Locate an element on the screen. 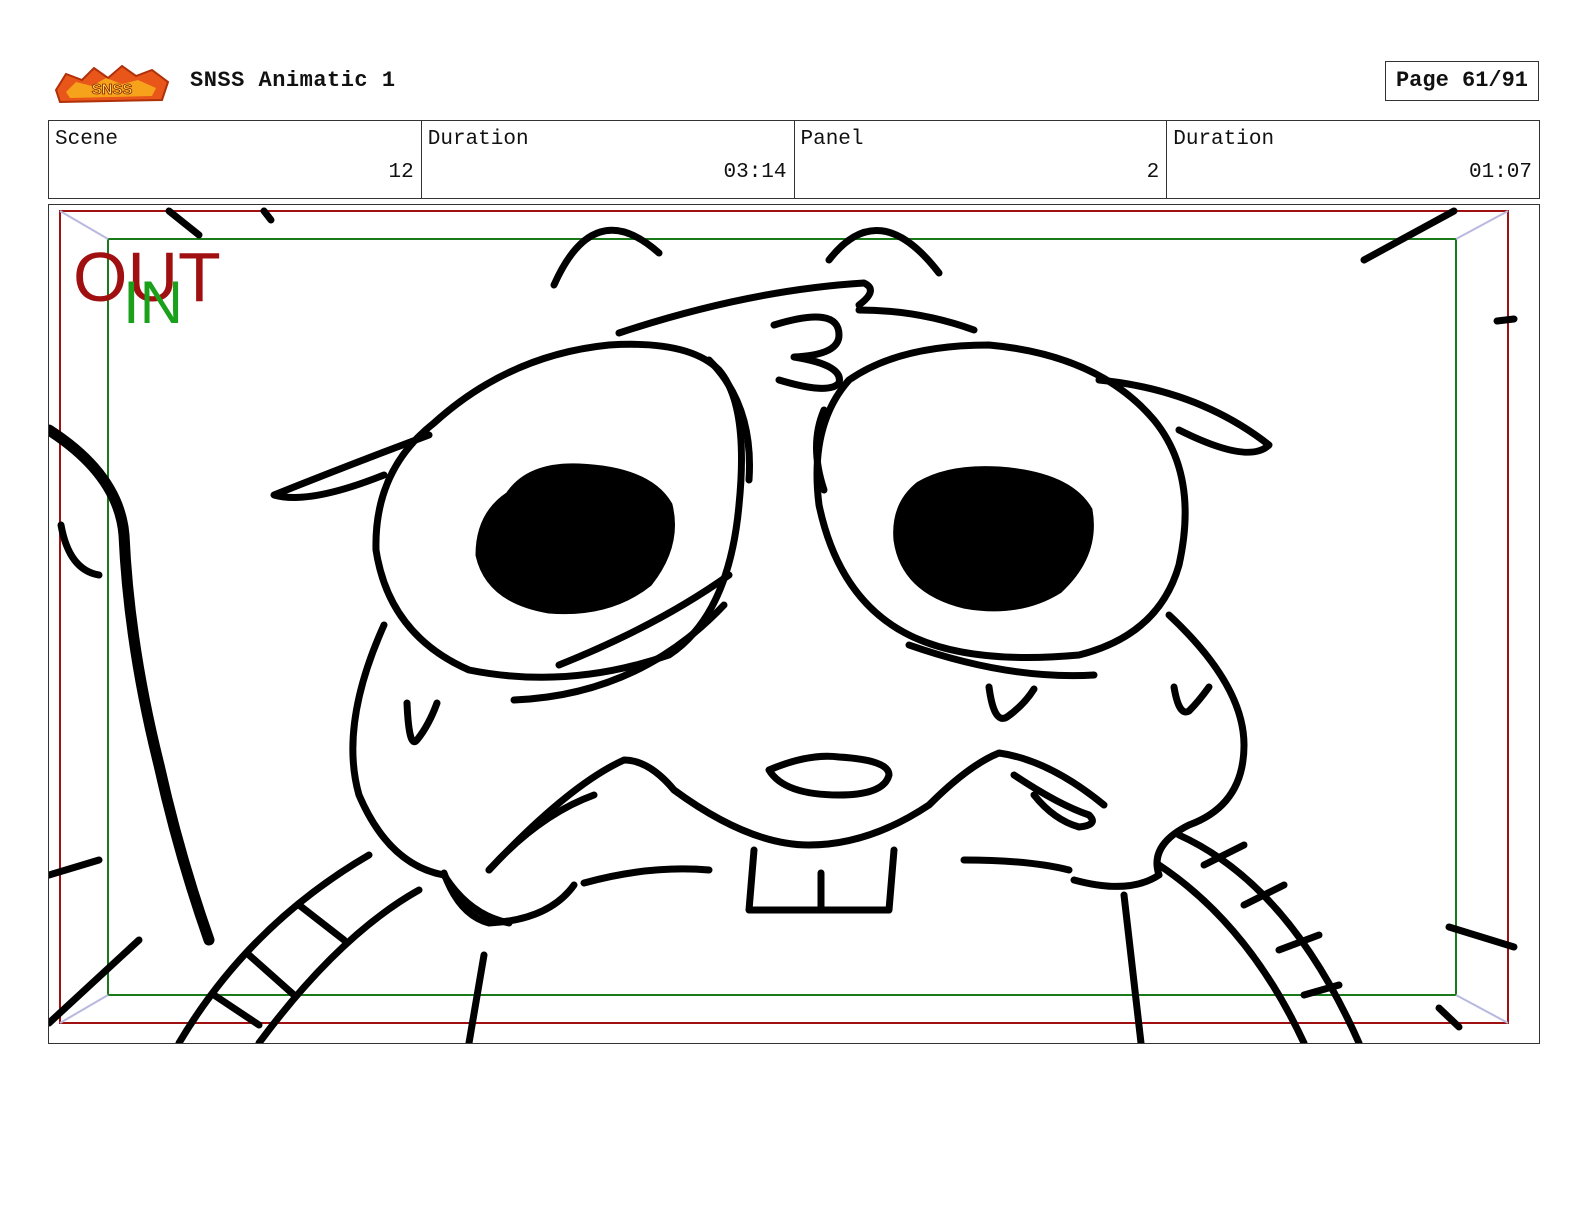 This screenshot has height=1224, width=1584. panel-cell: Panel 2 is located at coordinates (981, 159).